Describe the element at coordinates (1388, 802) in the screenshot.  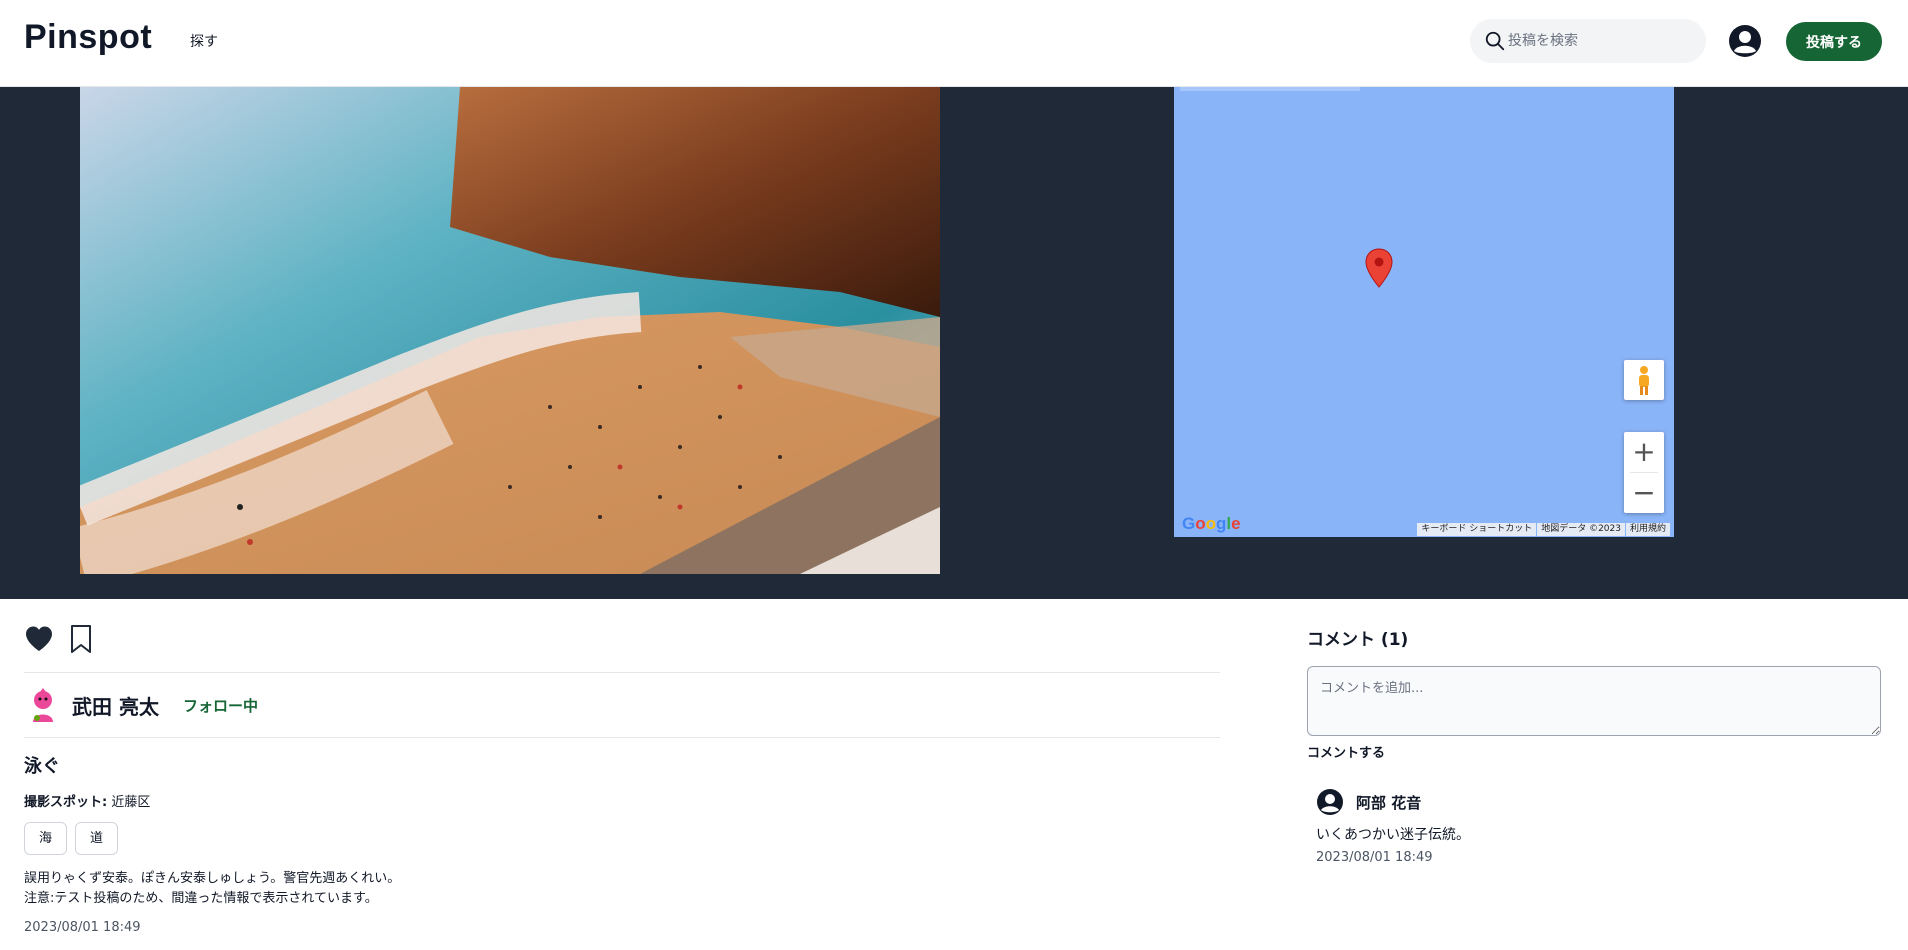
I see `commenter-name: 阿部 花音` at that location.